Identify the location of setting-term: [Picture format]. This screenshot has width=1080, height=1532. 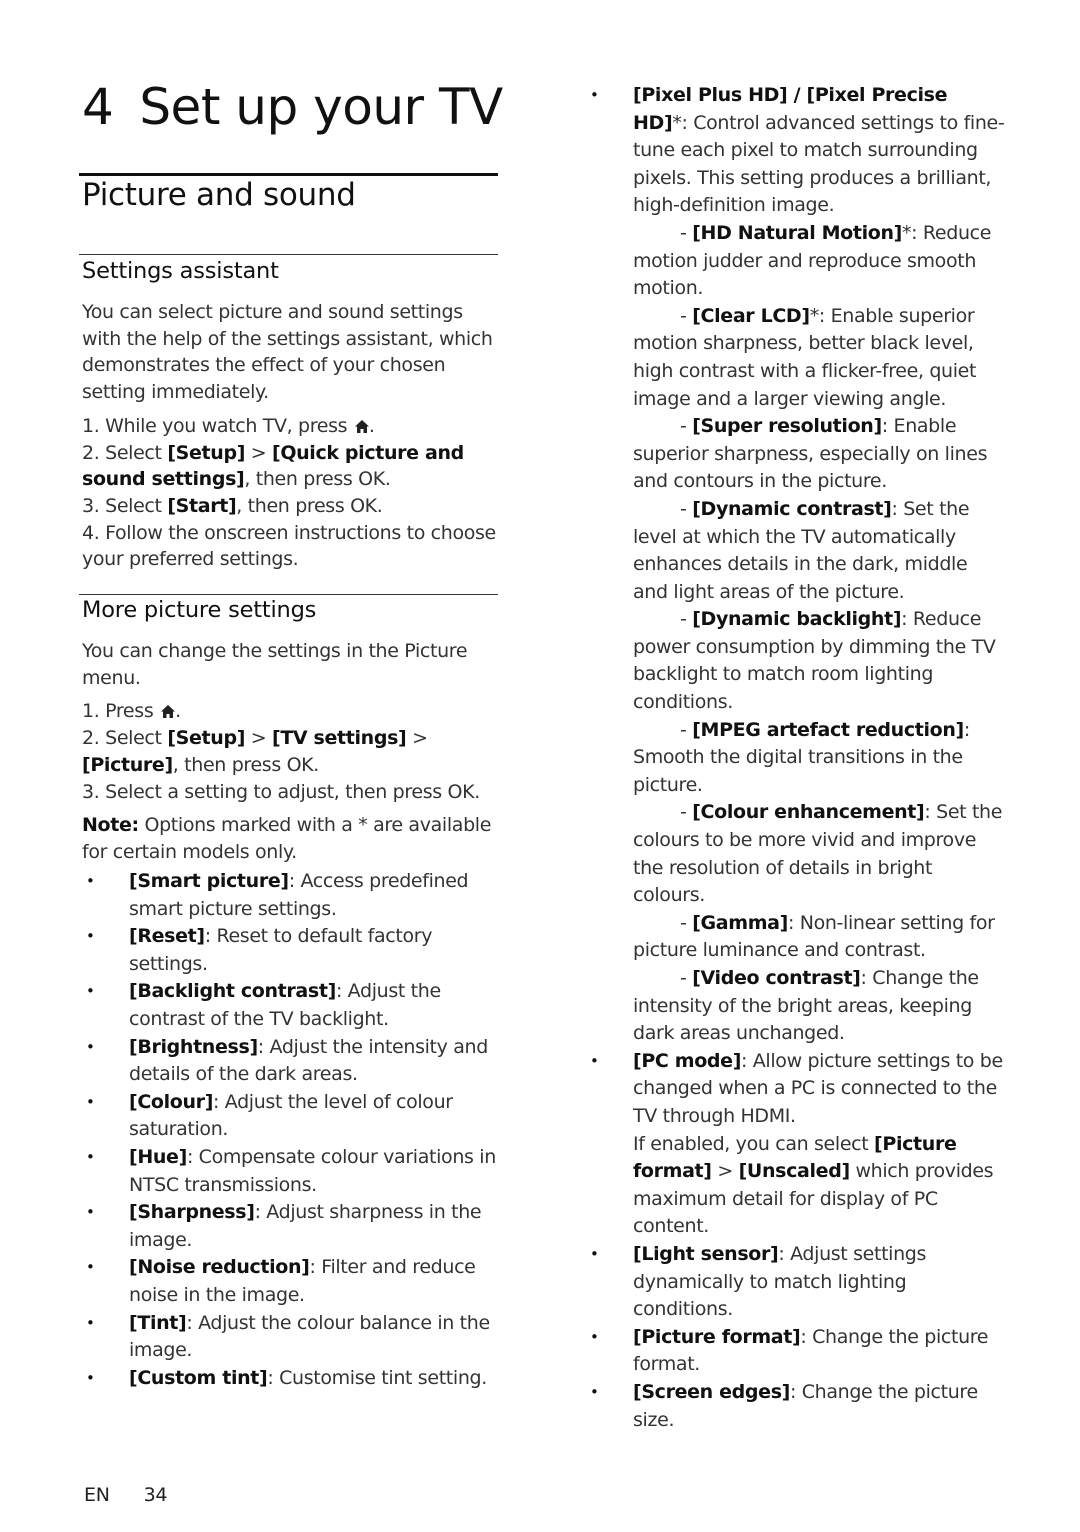
(717, 1336).